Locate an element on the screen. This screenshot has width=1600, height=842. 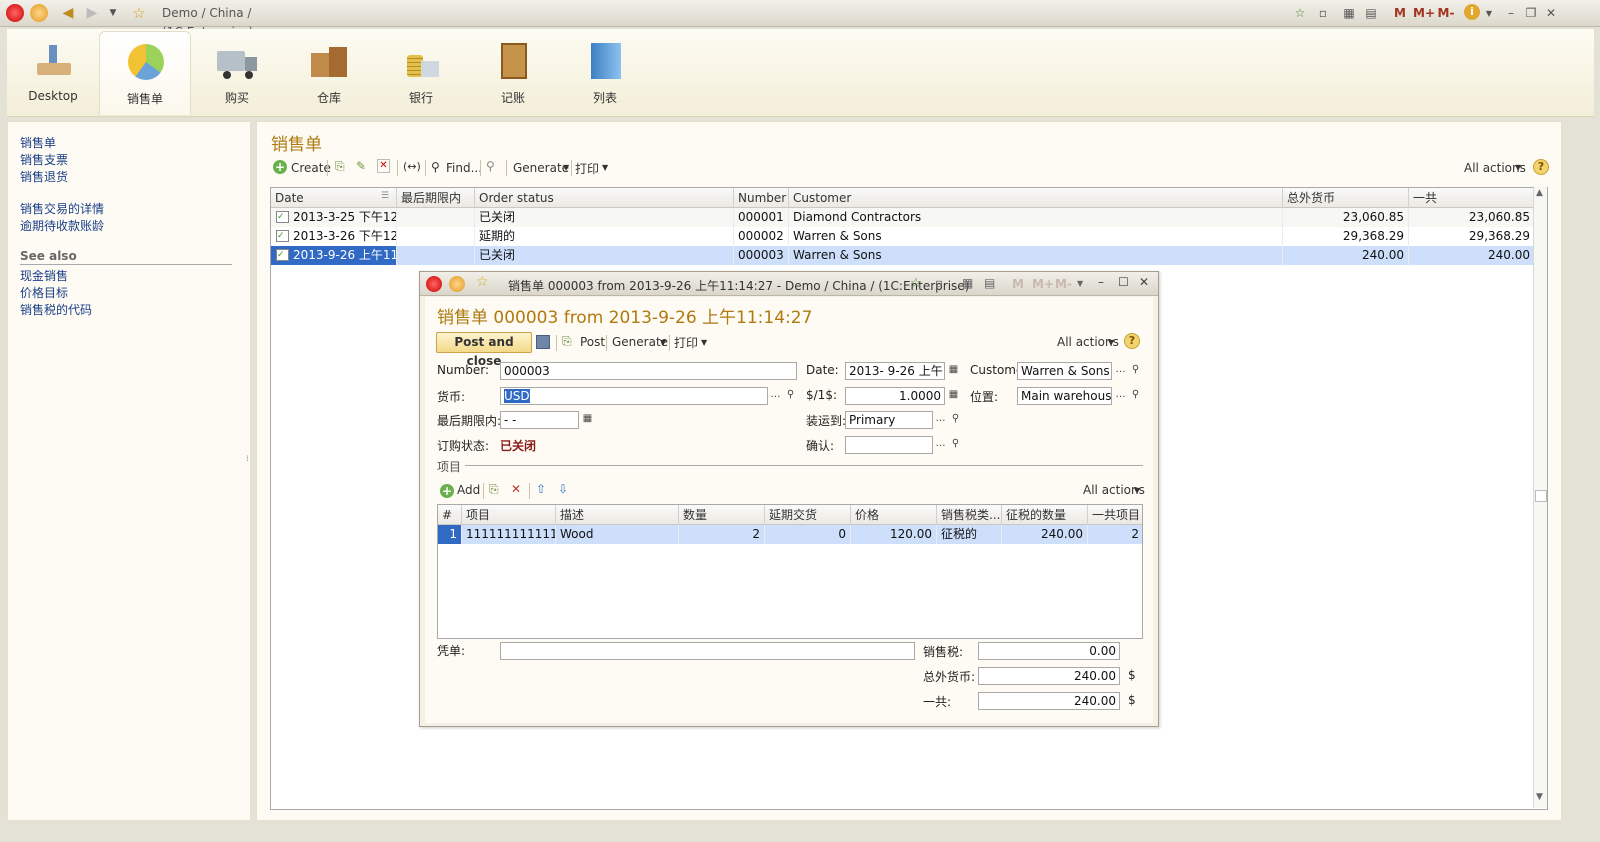
nav-cash-sales: 现金销售 is located at coordinates (44, 275).